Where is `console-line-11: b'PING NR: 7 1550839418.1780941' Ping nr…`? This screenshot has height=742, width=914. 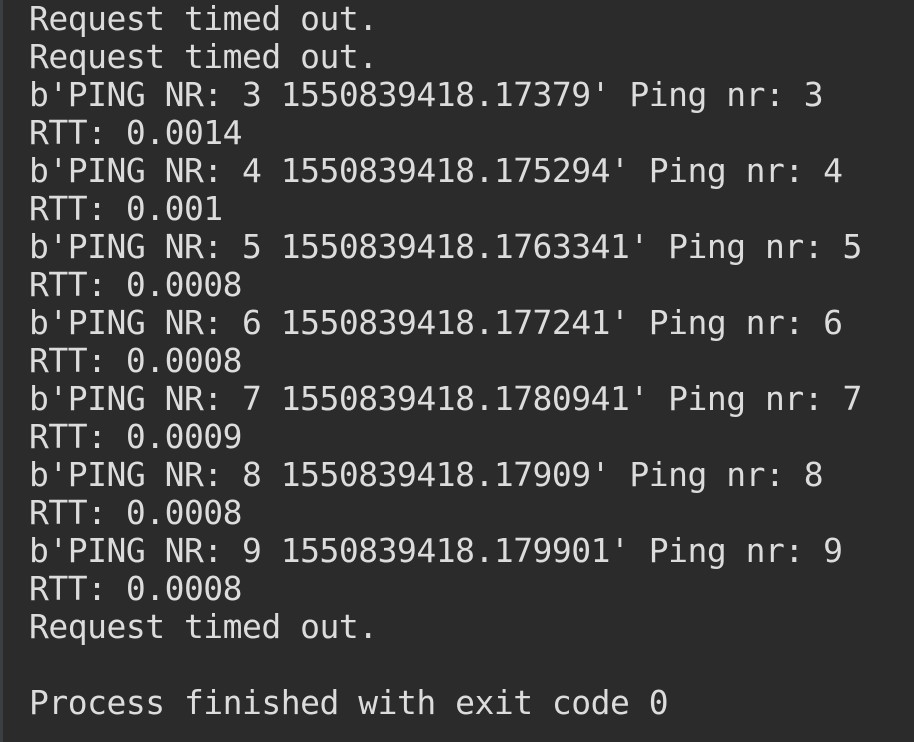
console-line-11: b'PING NR: 7 1550839418.1780941' Ping nr… is located at coordinates (445, 398).